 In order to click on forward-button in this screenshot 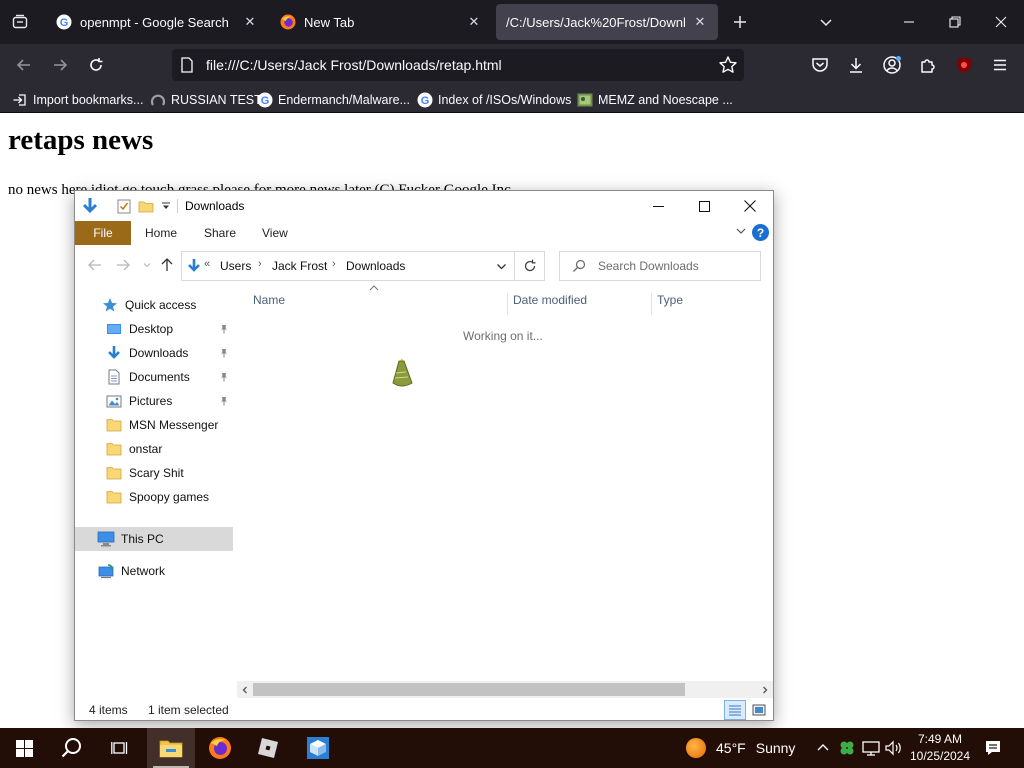, I will do `click(60, 65)`.